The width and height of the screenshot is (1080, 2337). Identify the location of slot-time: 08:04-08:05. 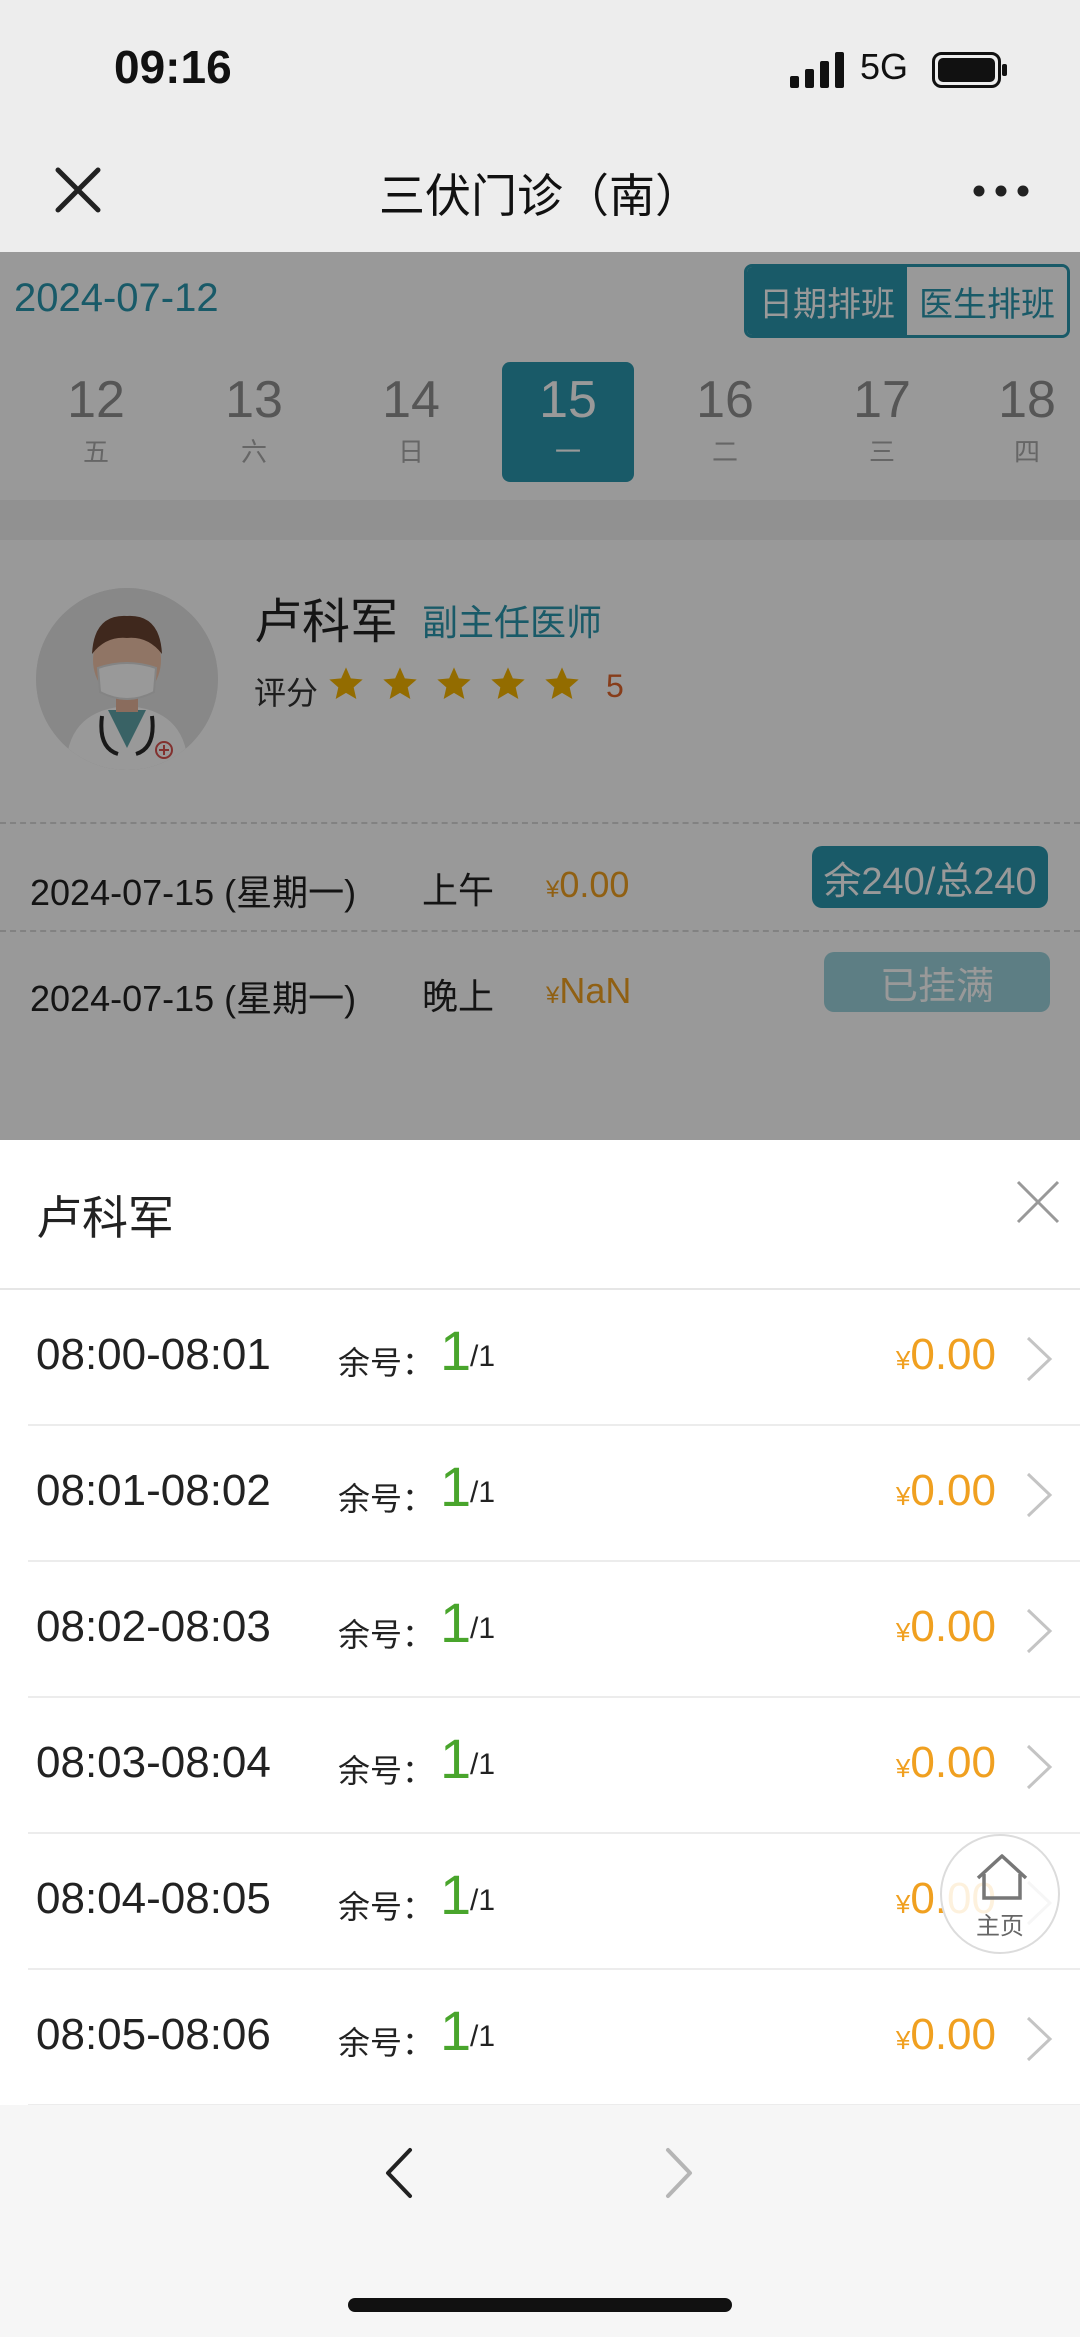
(153, 1898).